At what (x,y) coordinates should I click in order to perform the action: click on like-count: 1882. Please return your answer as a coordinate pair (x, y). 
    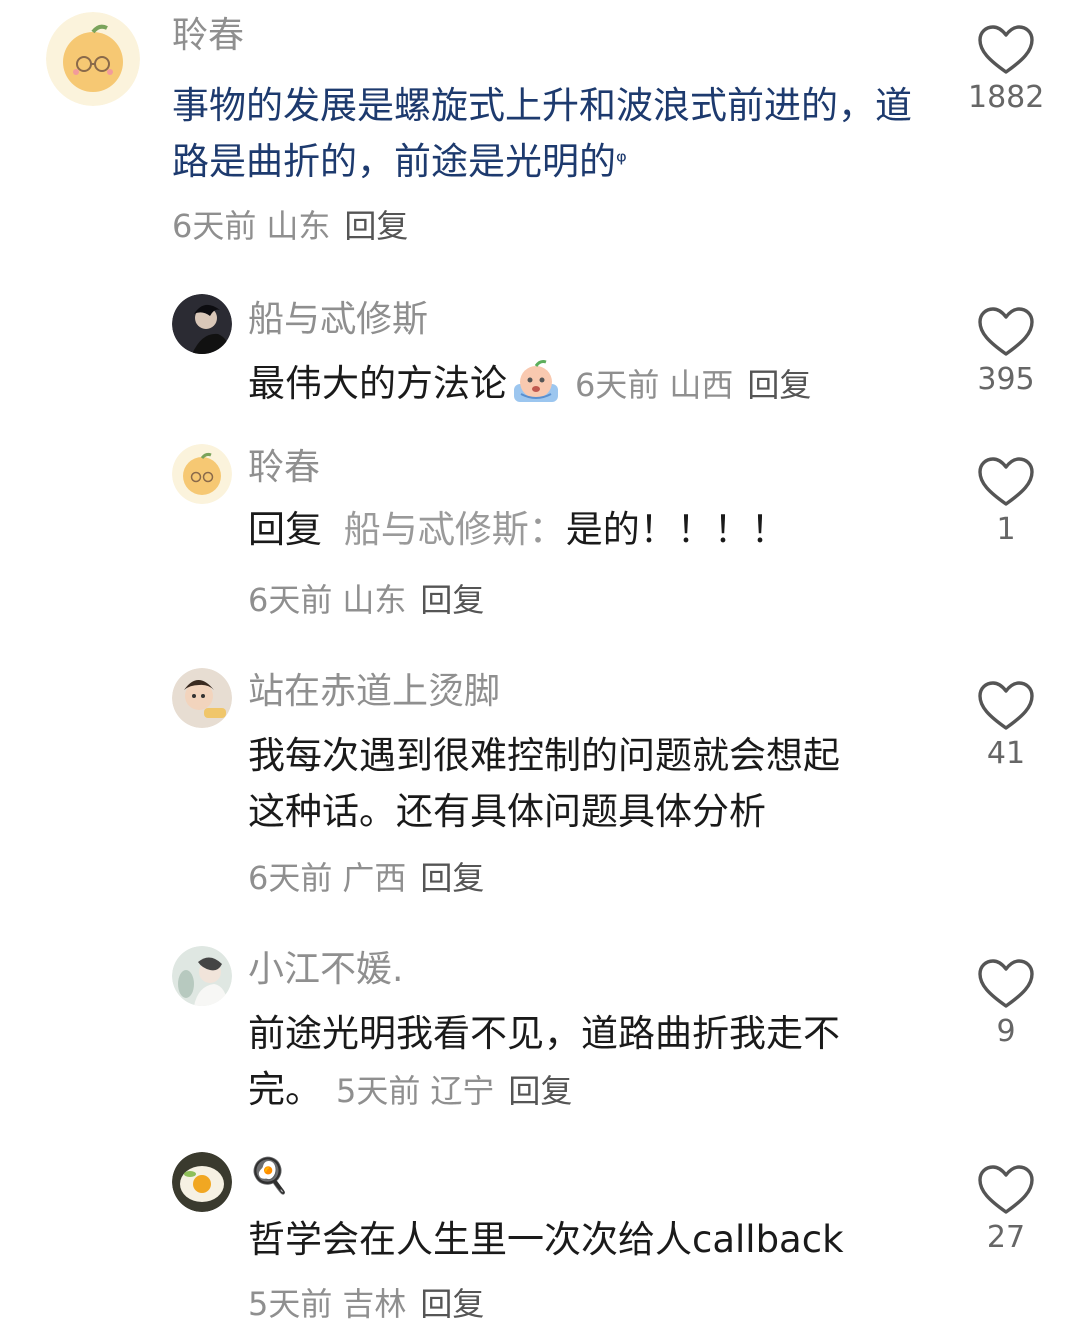
    Looking at the image, I should click on (1006, 97).